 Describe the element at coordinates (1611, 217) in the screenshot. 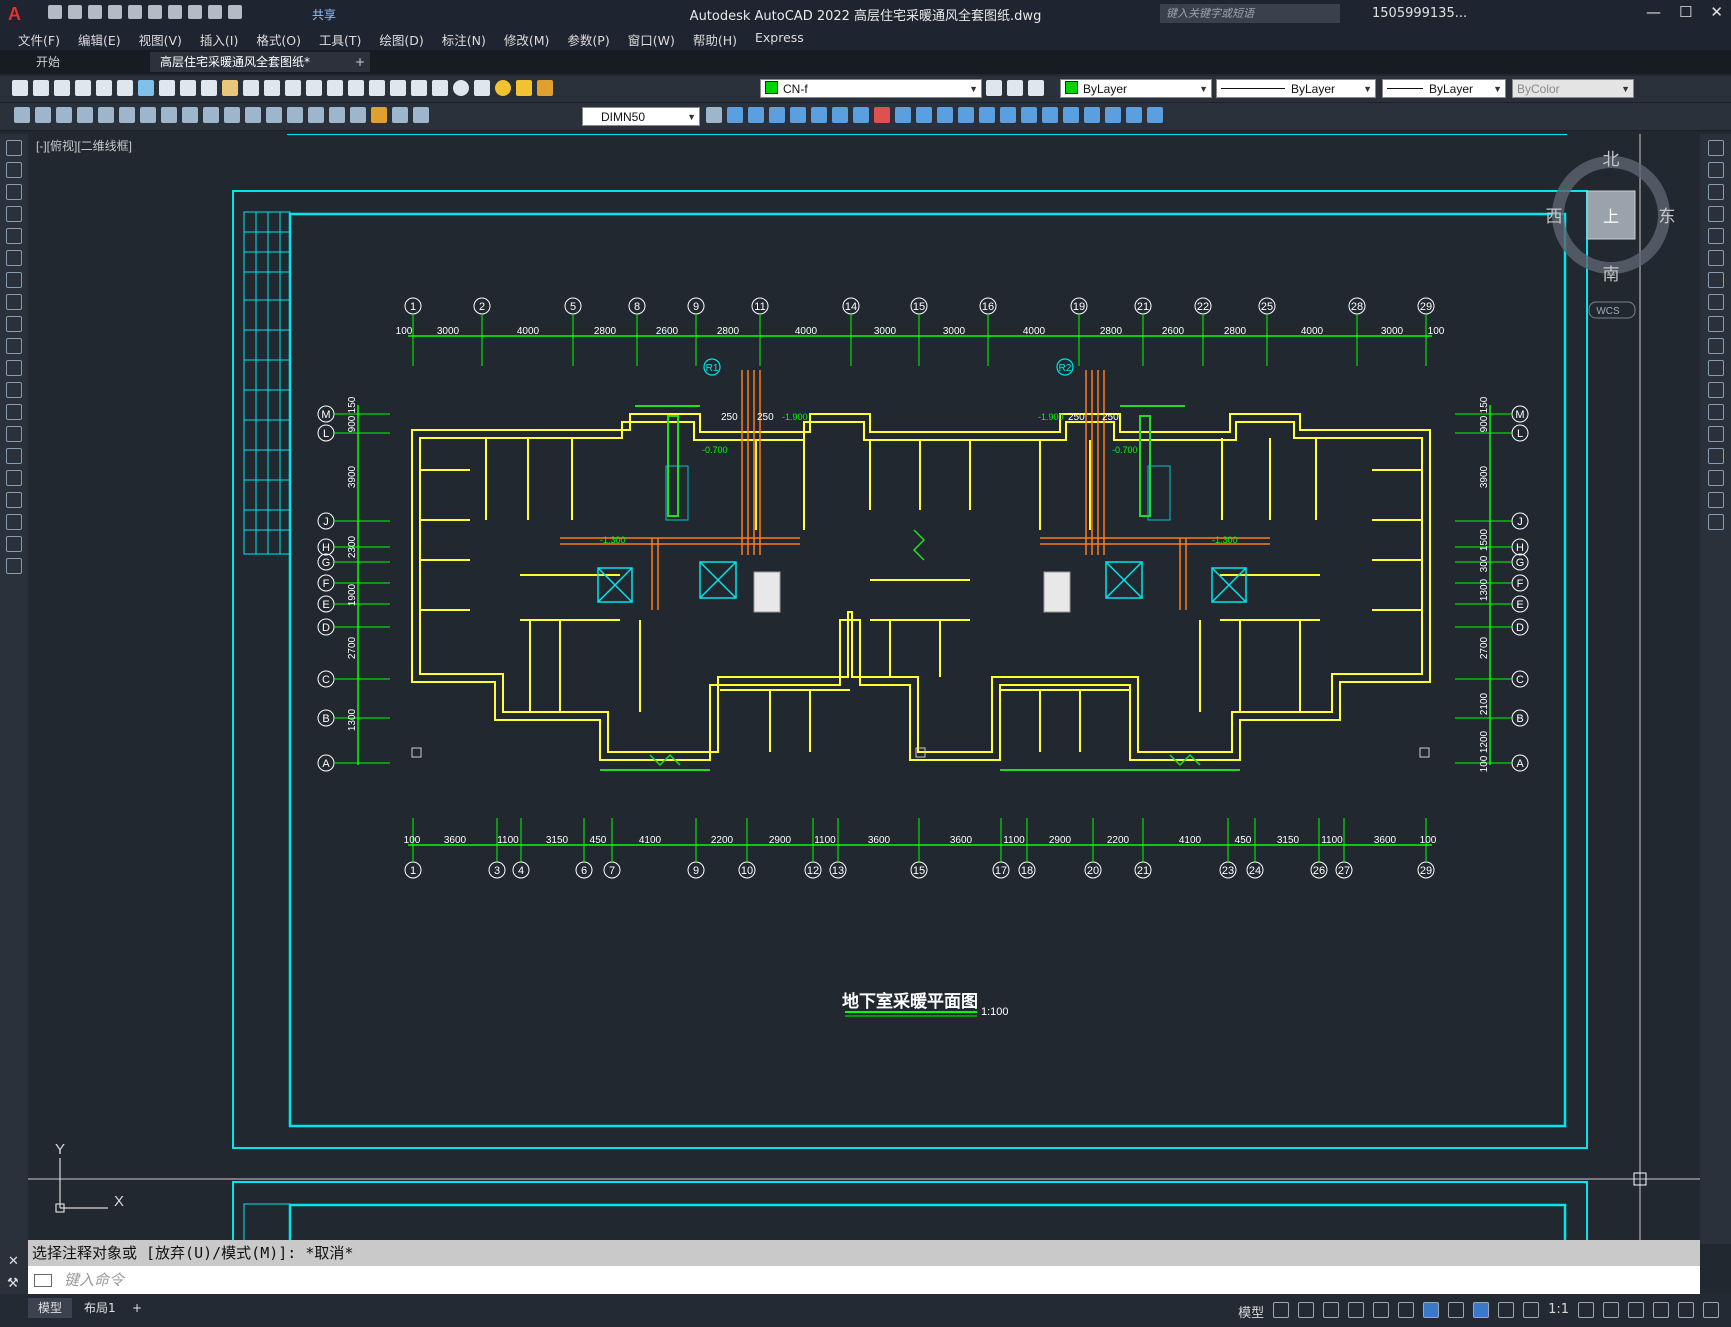

I see `viewcube-top: 上` at that location.